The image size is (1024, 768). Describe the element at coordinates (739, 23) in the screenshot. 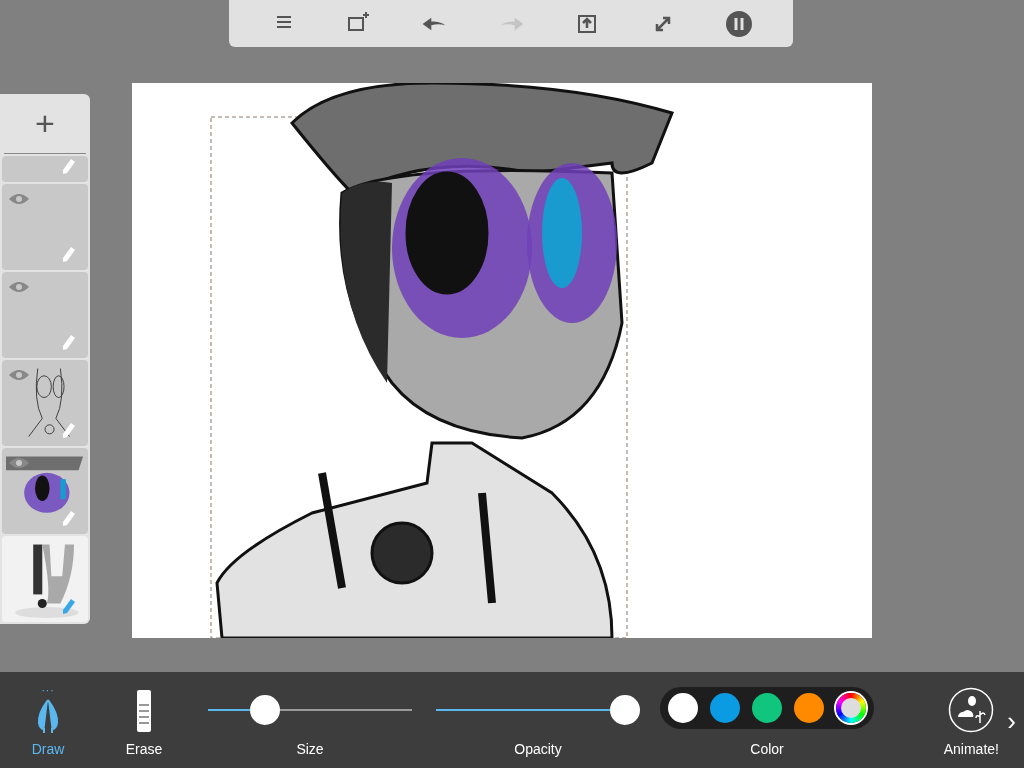

I see `pause-icon` at that location.